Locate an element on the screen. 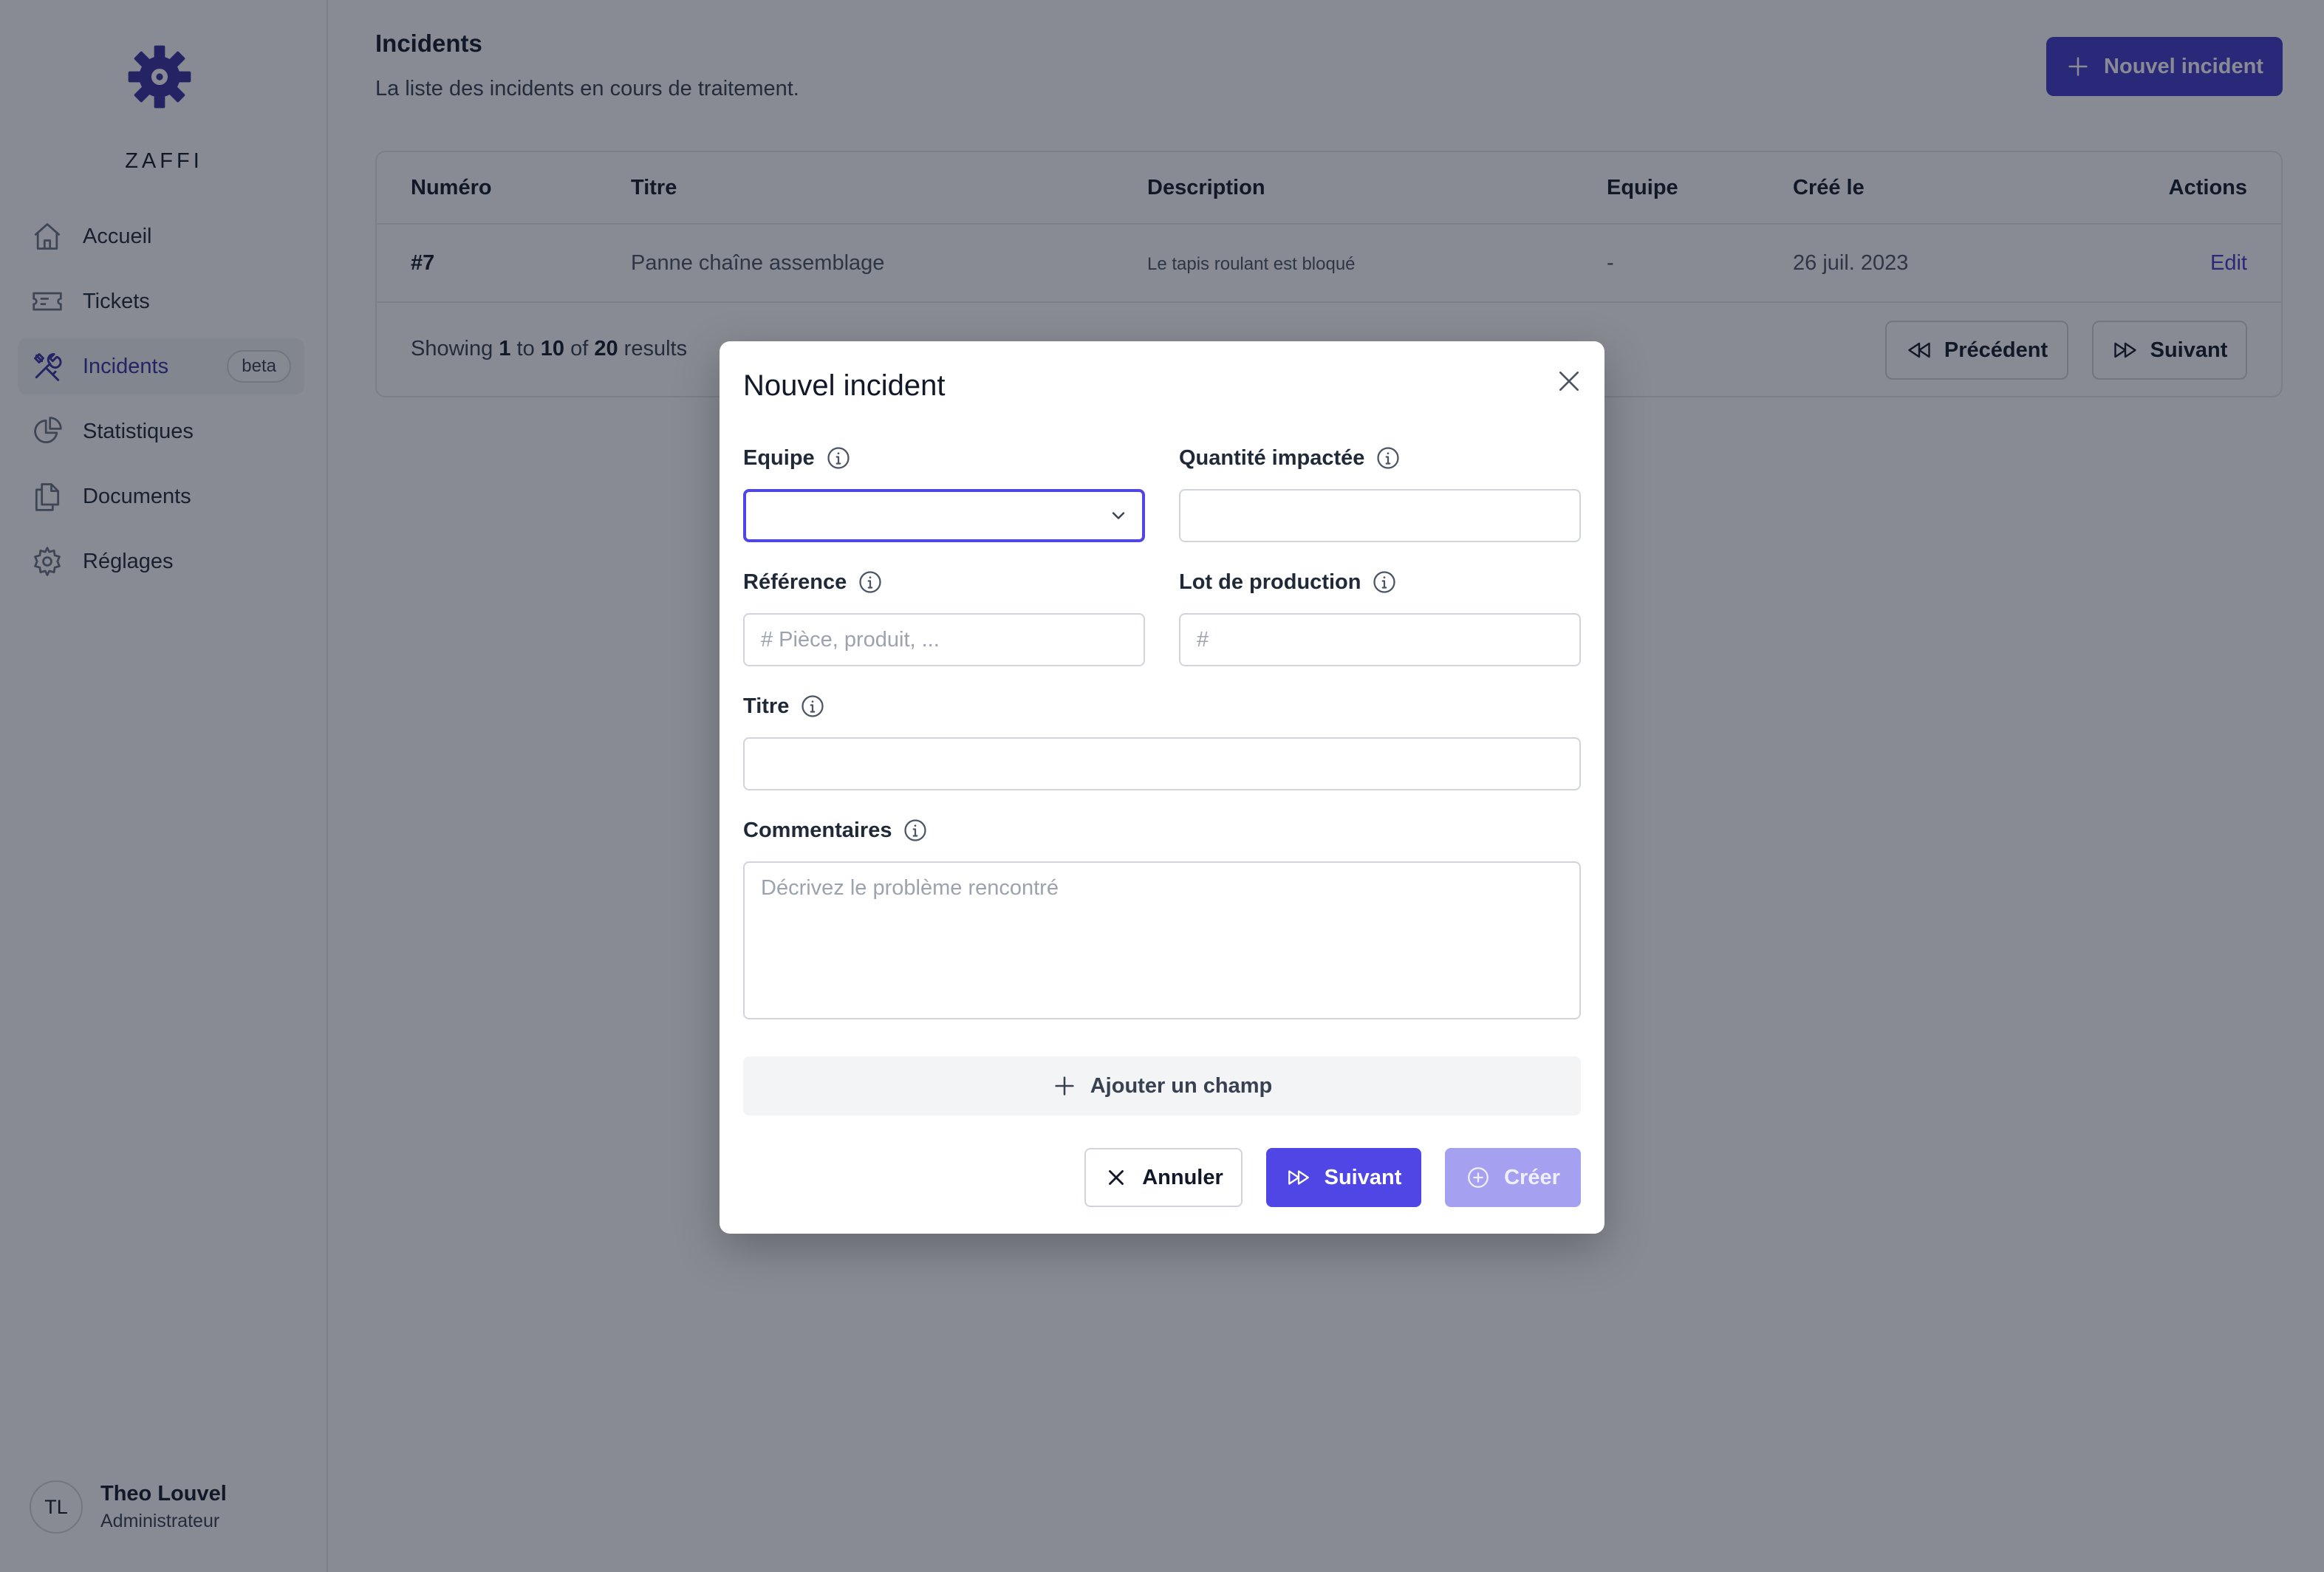 This screenshot has width=2324, height=1572. equipe-label: Equipe is located at coordinates (797, 458).